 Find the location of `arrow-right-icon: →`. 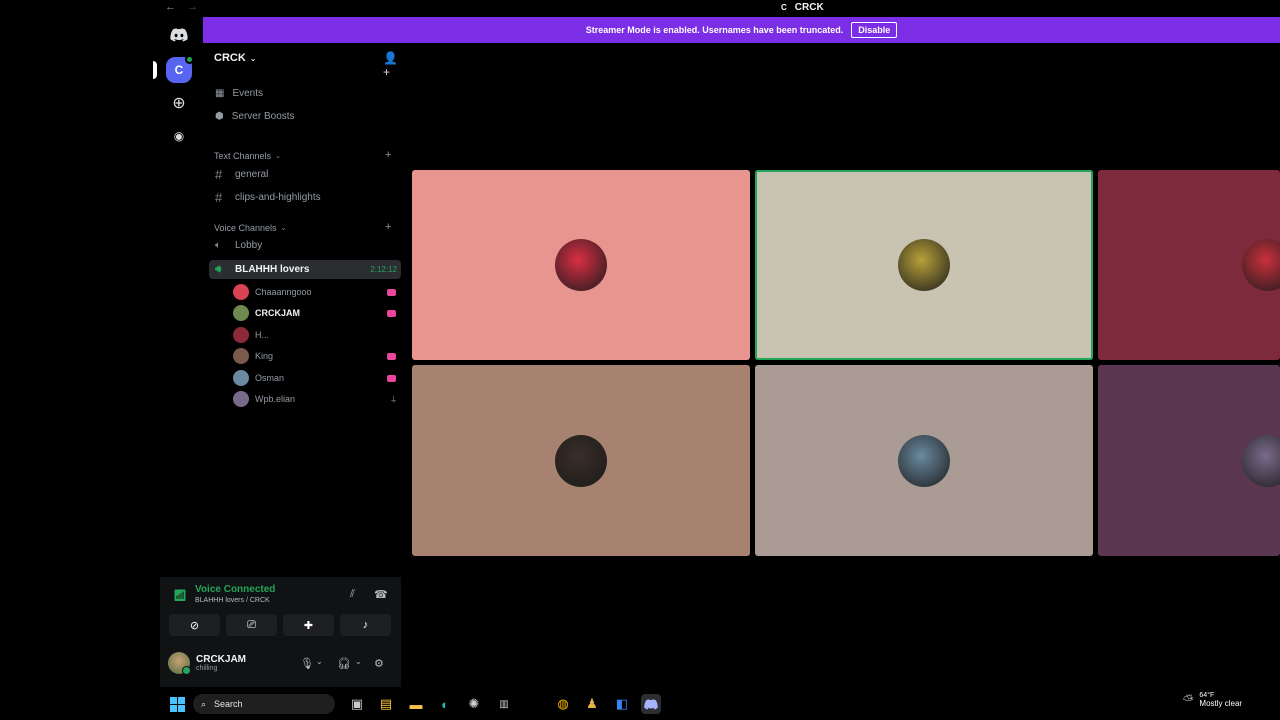

arrow-right-icon: → is located at coordinates (192, 7).